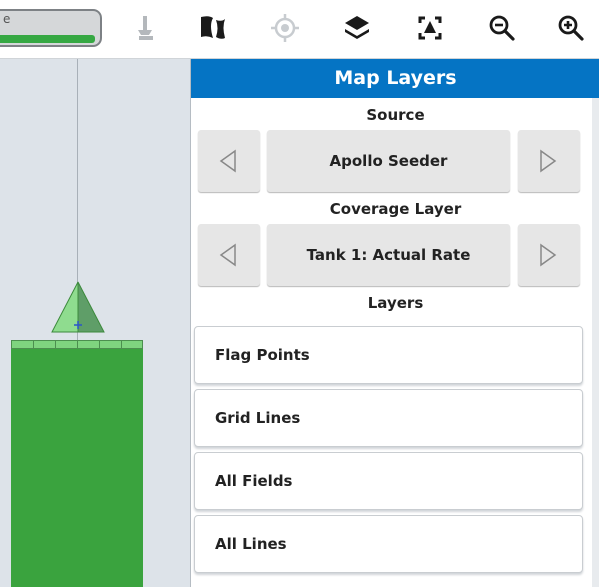  What do you see at coordinates (47, 39) in the screenshot?
I see `status-progress-bar` at bounding box center [47, 39].